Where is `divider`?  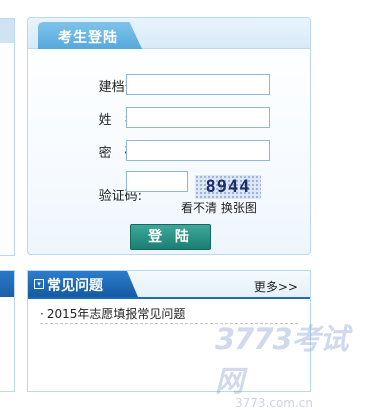 divider is located at coordinates (169, 323).